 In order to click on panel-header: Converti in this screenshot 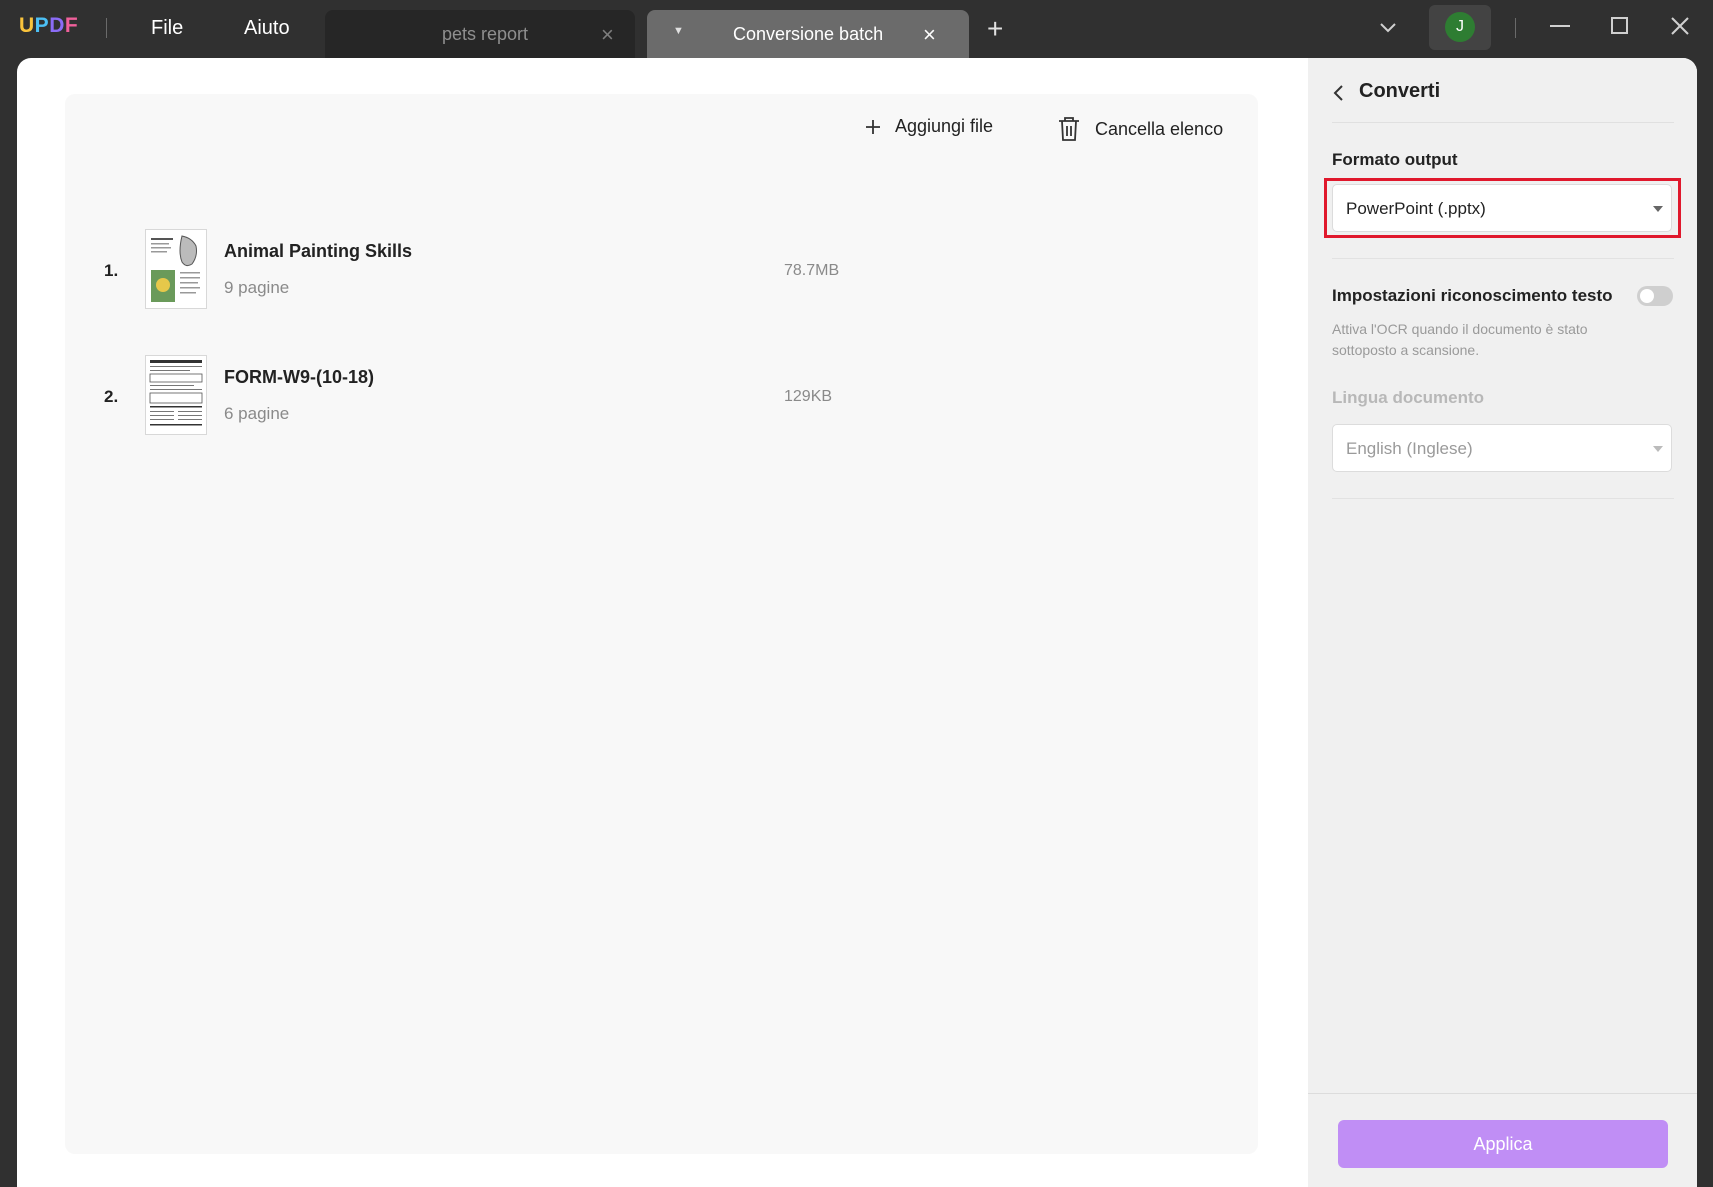, I will do `click(1503, 101)`.